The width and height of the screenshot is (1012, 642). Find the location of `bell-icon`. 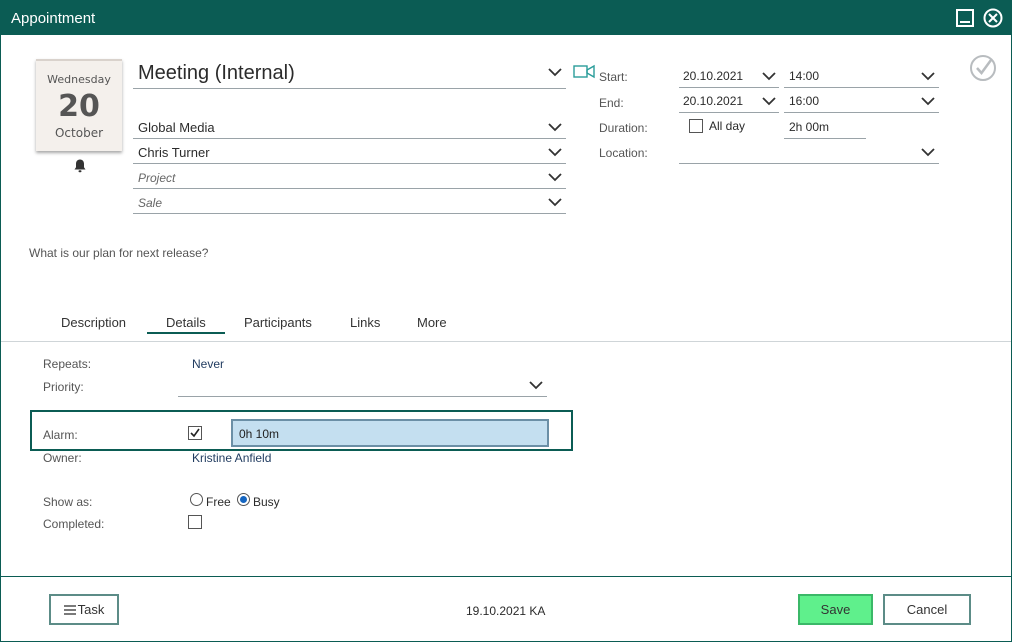

bell-icon is located at coordinates (80, 166).